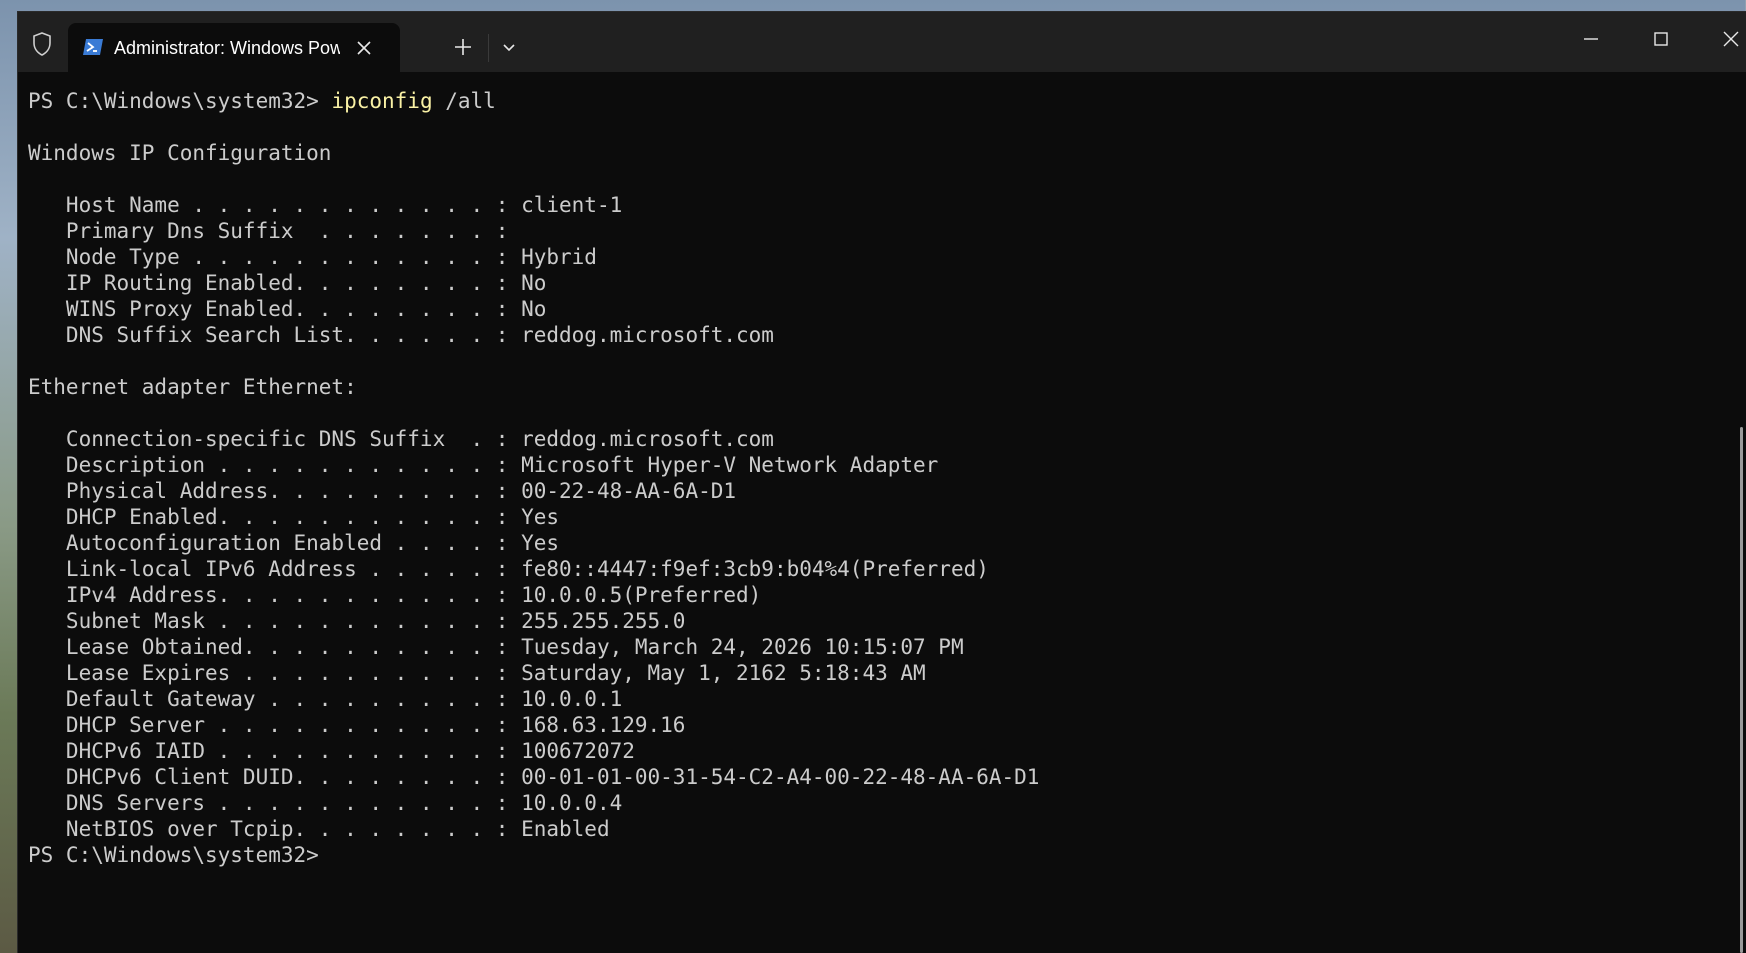 This screenshot has width=1746, height=953. I want to click on maximize-button, so click(1661, 39).